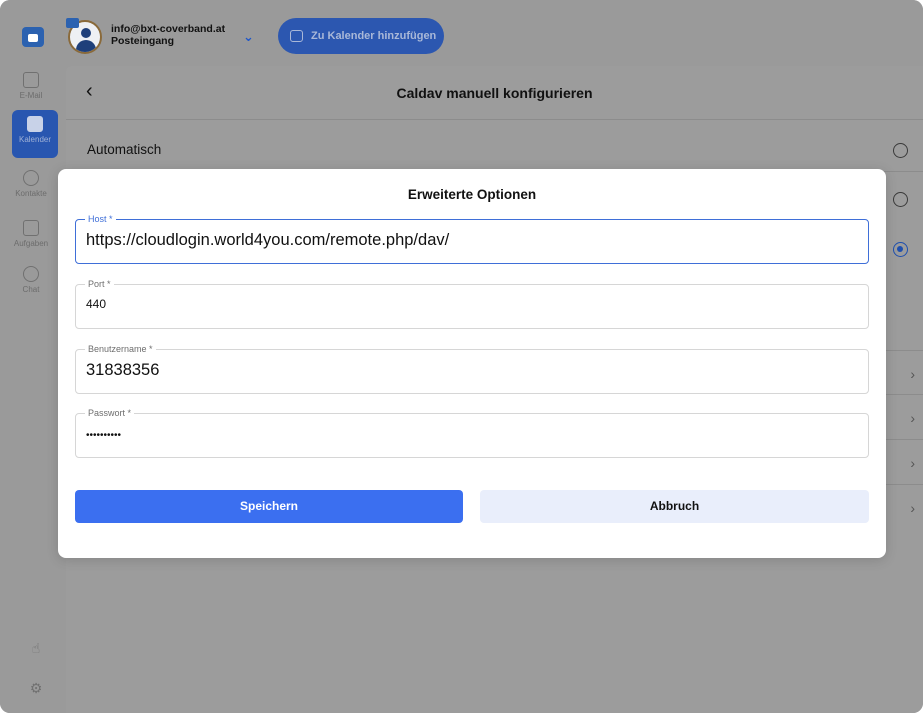 Image resolution: width=923 pixels, height=713 pixels. I want to click on option-row-automatic: Automatisch, so click(494, 149).